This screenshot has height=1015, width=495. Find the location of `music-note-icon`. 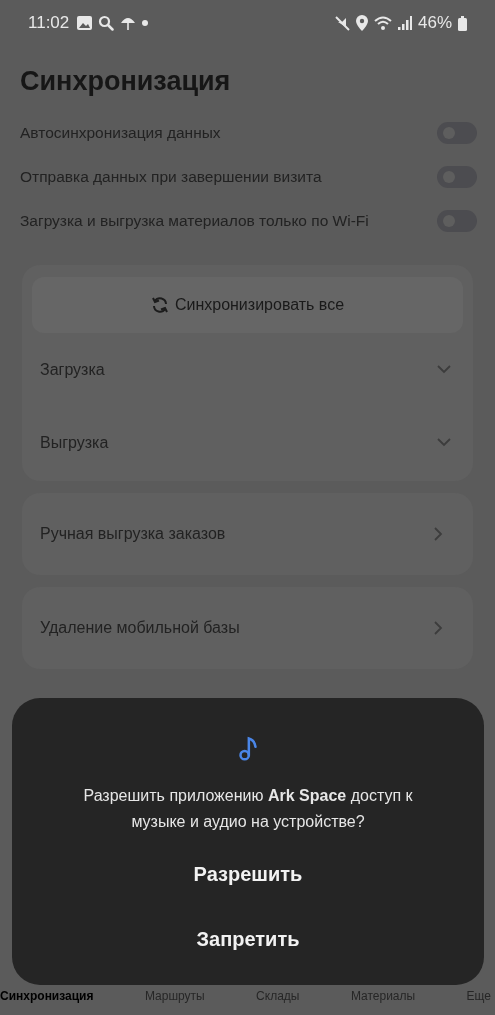

music-note-icon is located at coordinates (248, 748).